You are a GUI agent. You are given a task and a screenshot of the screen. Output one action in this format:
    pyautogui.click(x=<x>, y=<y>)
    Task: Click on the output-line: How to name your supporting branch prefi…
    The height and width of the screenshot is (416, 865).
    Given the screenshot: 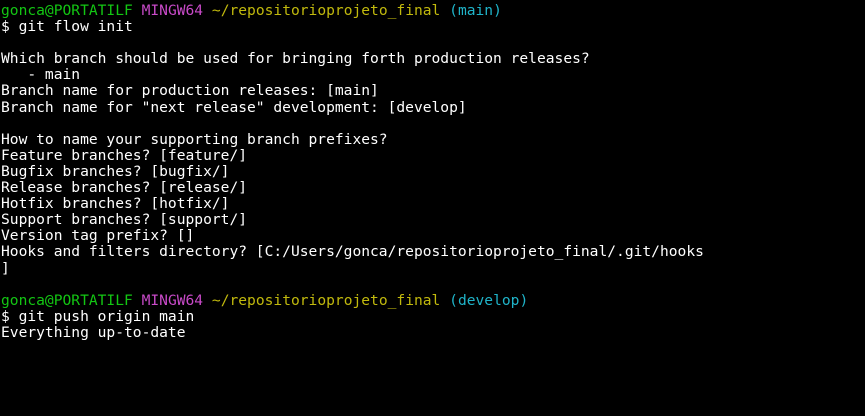 What is the action you would take?
    pyautogui.click(x=194, y=139)
    